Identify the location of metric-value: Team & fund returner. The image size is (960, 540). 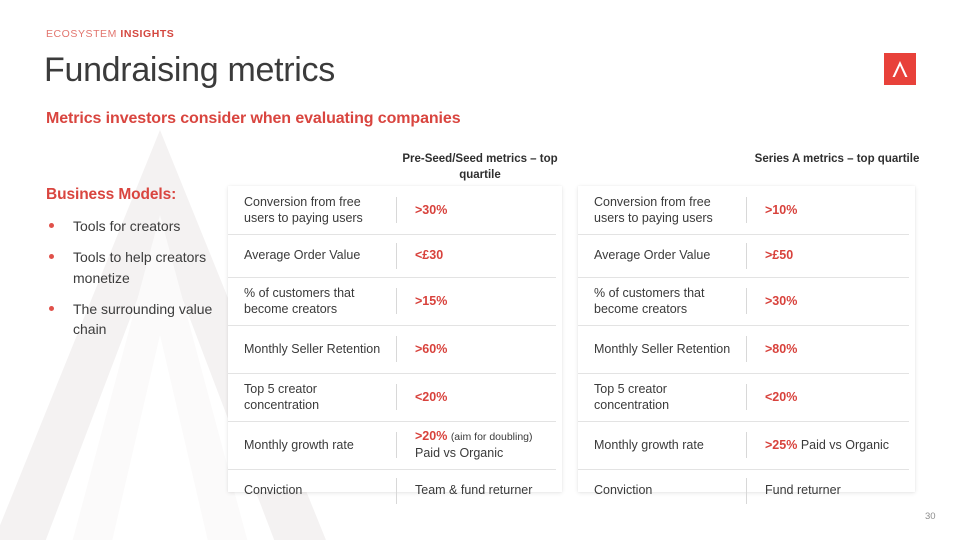
(479, 490).